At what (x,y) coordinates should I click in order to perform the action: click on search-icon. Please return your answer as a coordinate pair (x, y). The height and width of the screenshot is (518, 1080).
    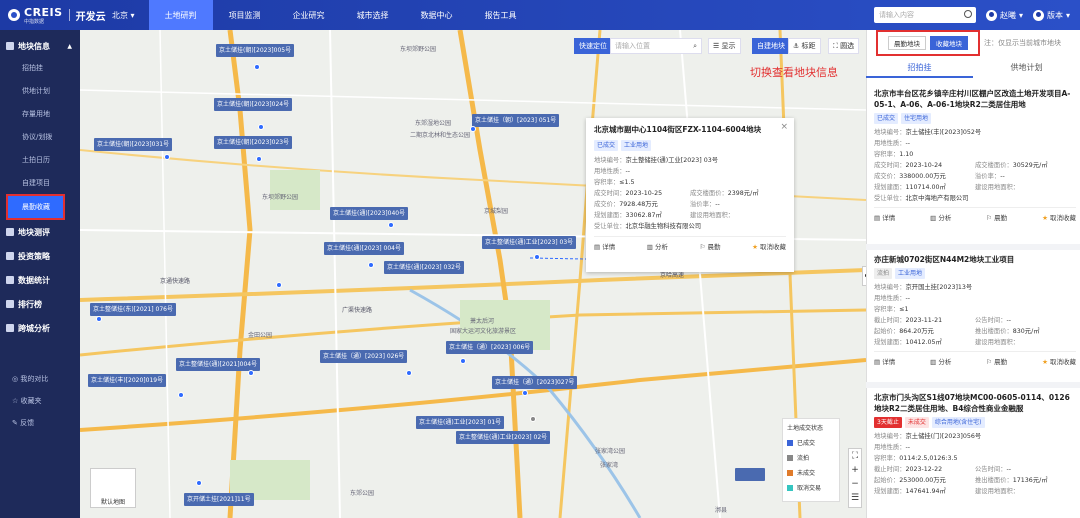
    Looking at the image, I should click on (967, 14).